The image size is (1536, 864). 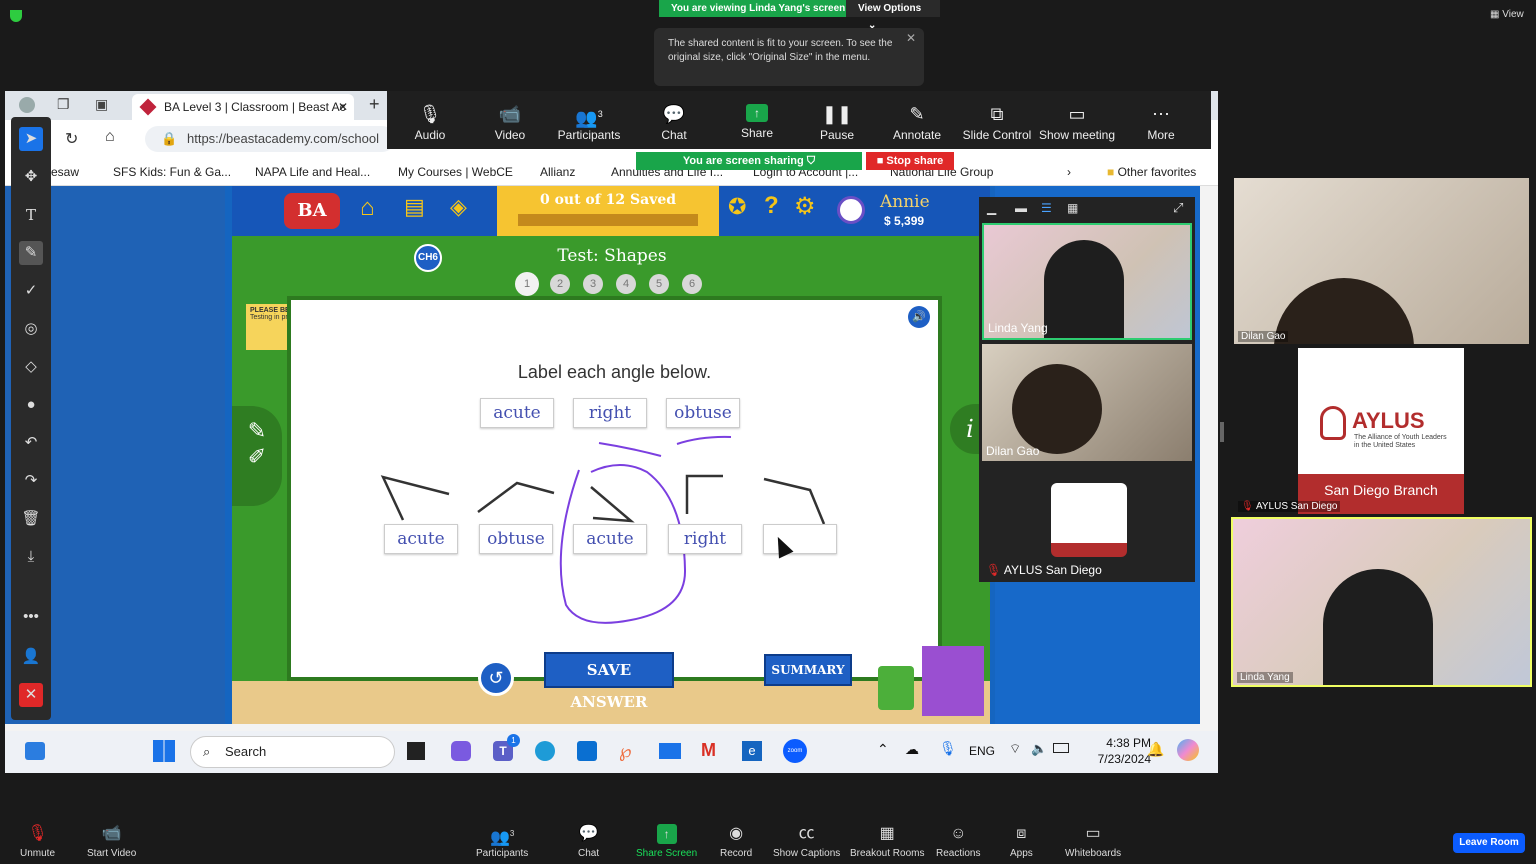 What do you see at coordinates (1087, 402) in the screenshot?
I see `gallery-tile-dilan: Dilan Gao` at bounding box center [1087, 402].